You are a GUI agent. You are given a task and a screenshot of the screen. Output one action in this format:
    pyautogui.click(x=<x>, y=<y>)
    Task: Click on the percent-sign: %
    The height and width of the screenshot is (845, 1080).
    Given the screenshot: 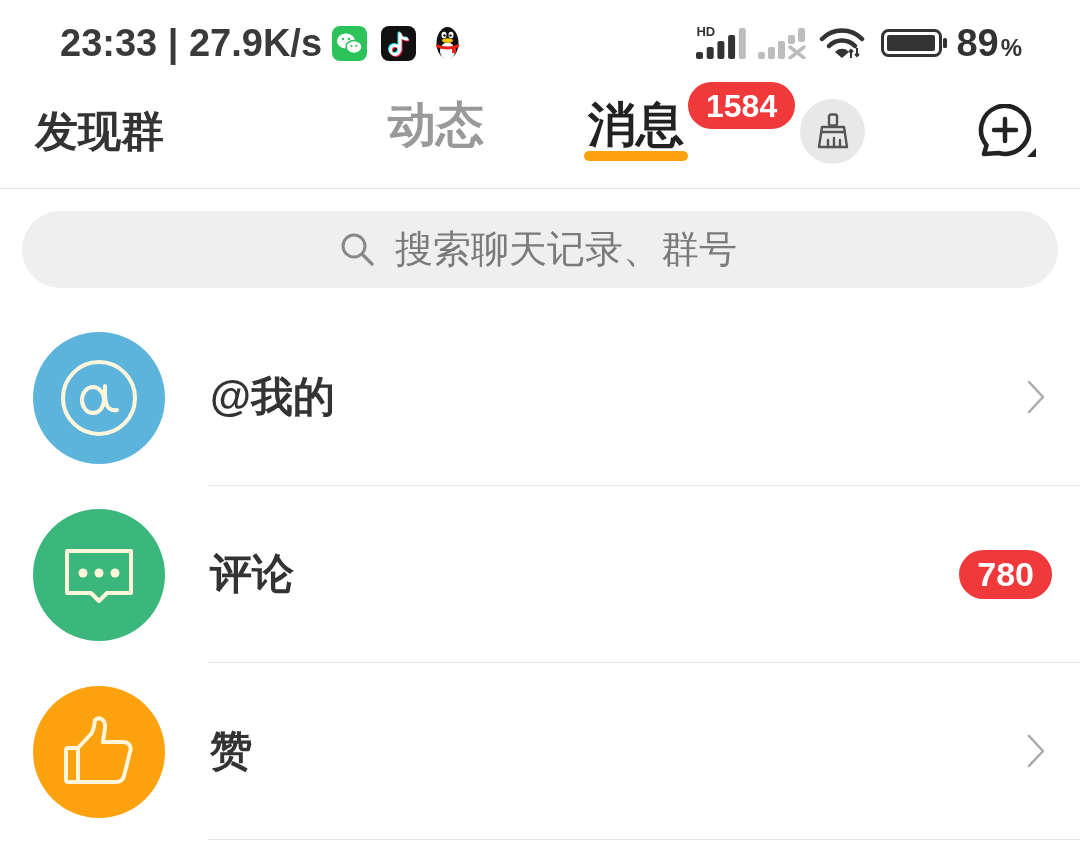 What is the action you would take?
    pyautogui.click(x=1011, y=48)
    